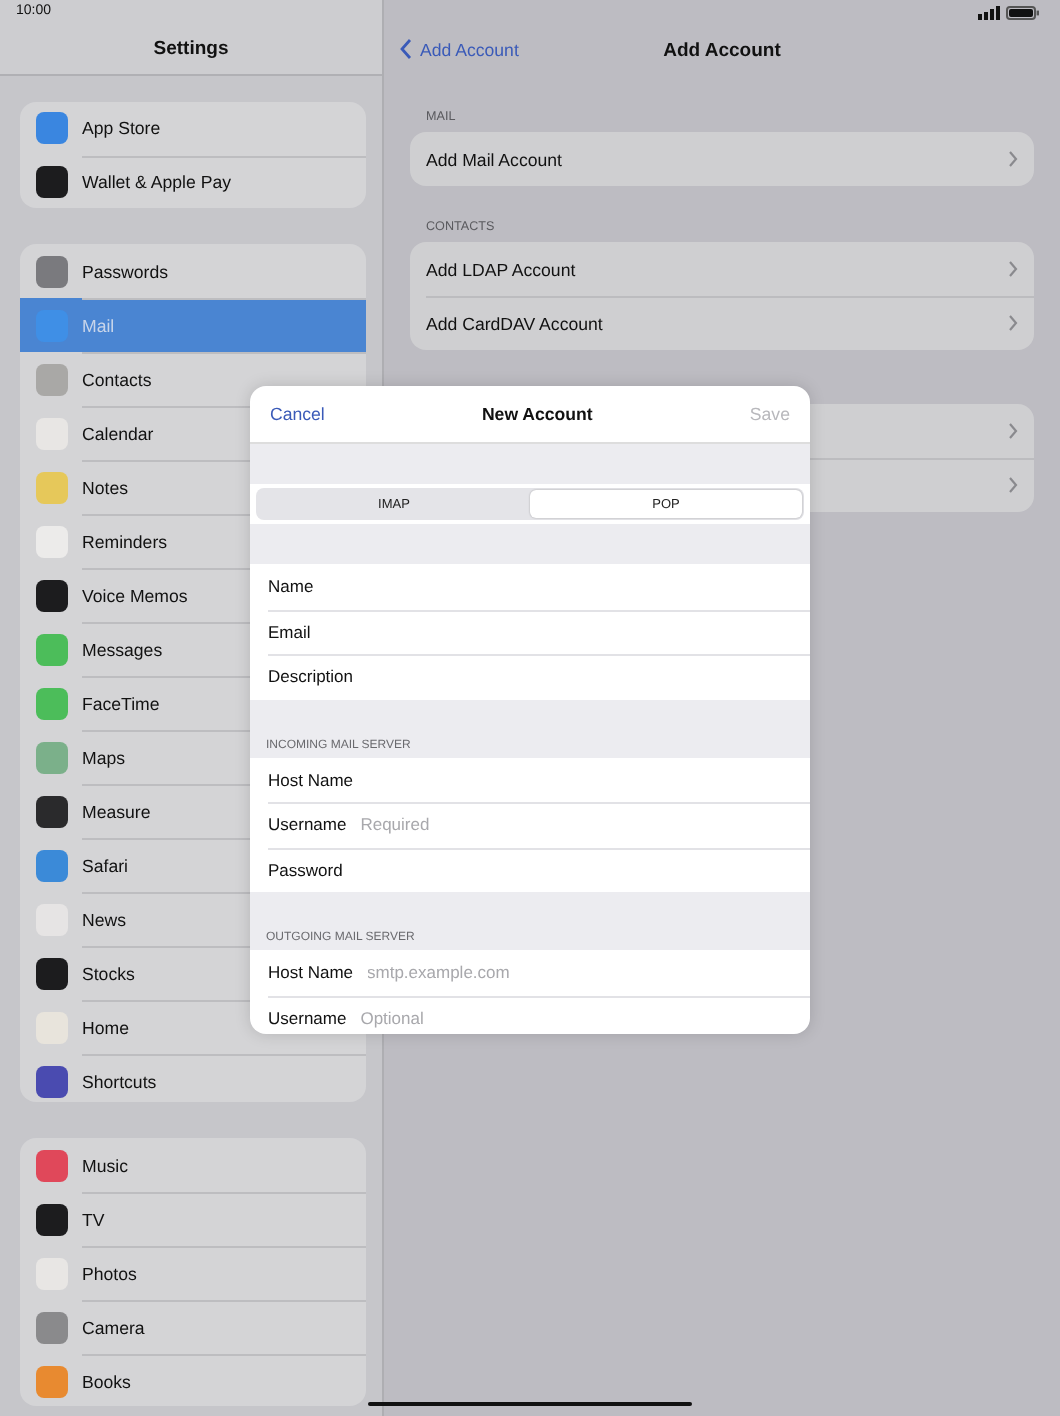 The height and width of the screenshot is (1416, 1060). What do you see at coordinates (193, 128) in the screenshot?
I see `sidebar-item: App Store` at bounding box center [193, 128].